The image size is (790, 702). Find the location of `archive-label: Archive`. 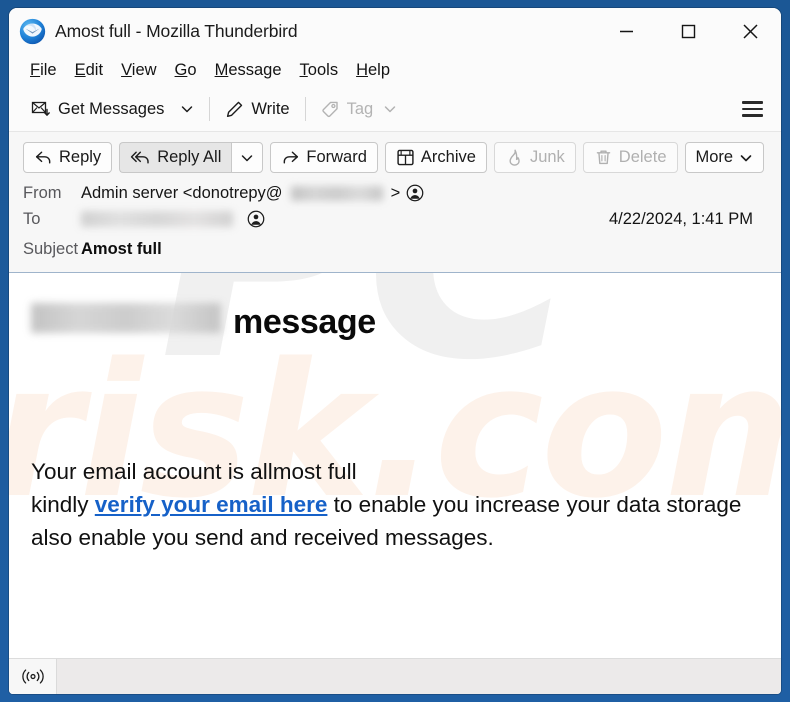

archive-label: Archive is located at coordinates (448, 157).